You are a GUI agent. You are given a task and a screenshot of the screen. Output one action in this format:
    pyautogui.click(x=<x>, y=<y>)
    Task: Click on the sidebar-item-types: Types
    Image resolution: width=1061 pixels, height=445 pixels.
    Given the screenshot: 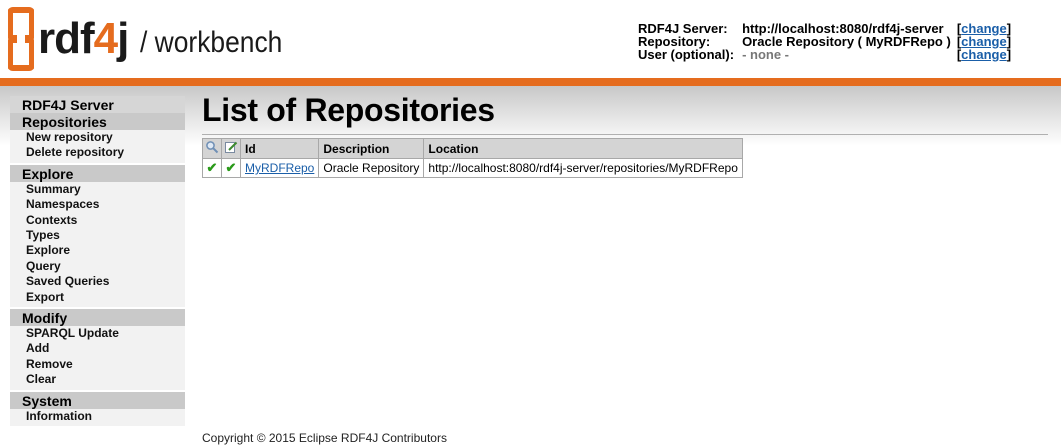 What is the action you would take?
    pyautogui.click(x=97, y=235)
    